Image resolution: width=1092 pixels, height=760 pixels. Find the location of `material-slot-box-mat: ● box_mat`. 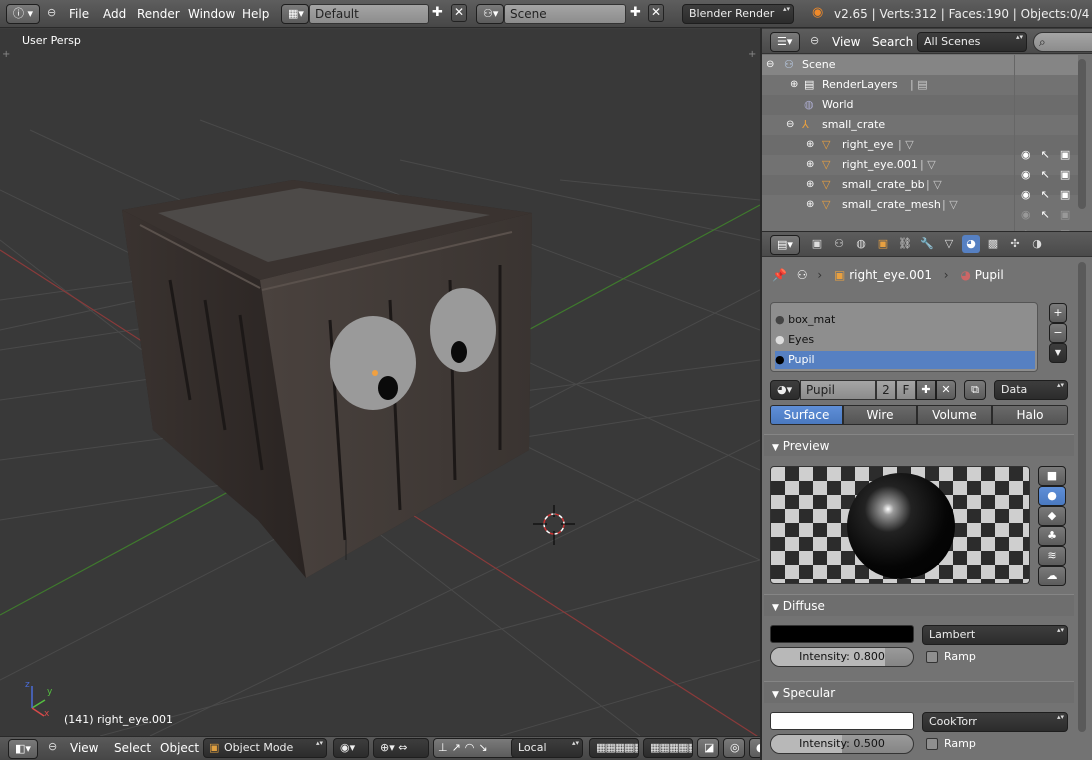

material-slot-box-mat: ● box_mat is located at coordinates (905, 320).